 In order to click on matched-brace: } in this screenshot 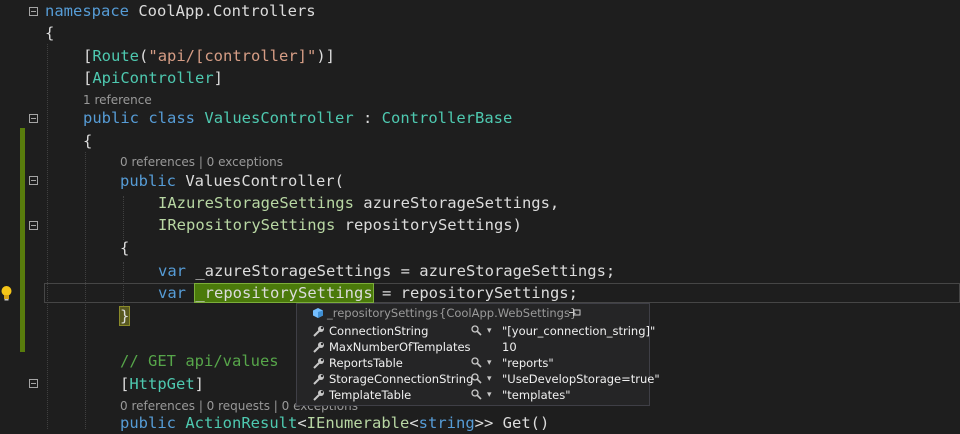, I will do `click(124, 316)`.